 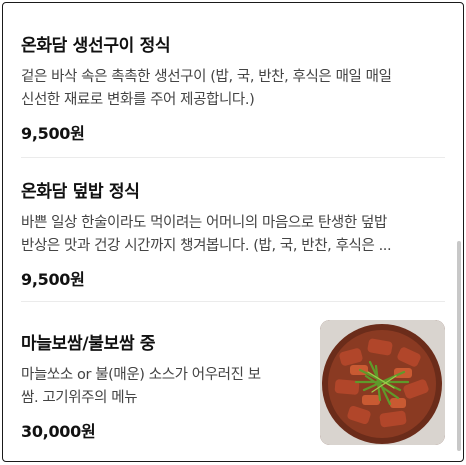 I want to click on bossam-photo, so click(x=382, y=382).